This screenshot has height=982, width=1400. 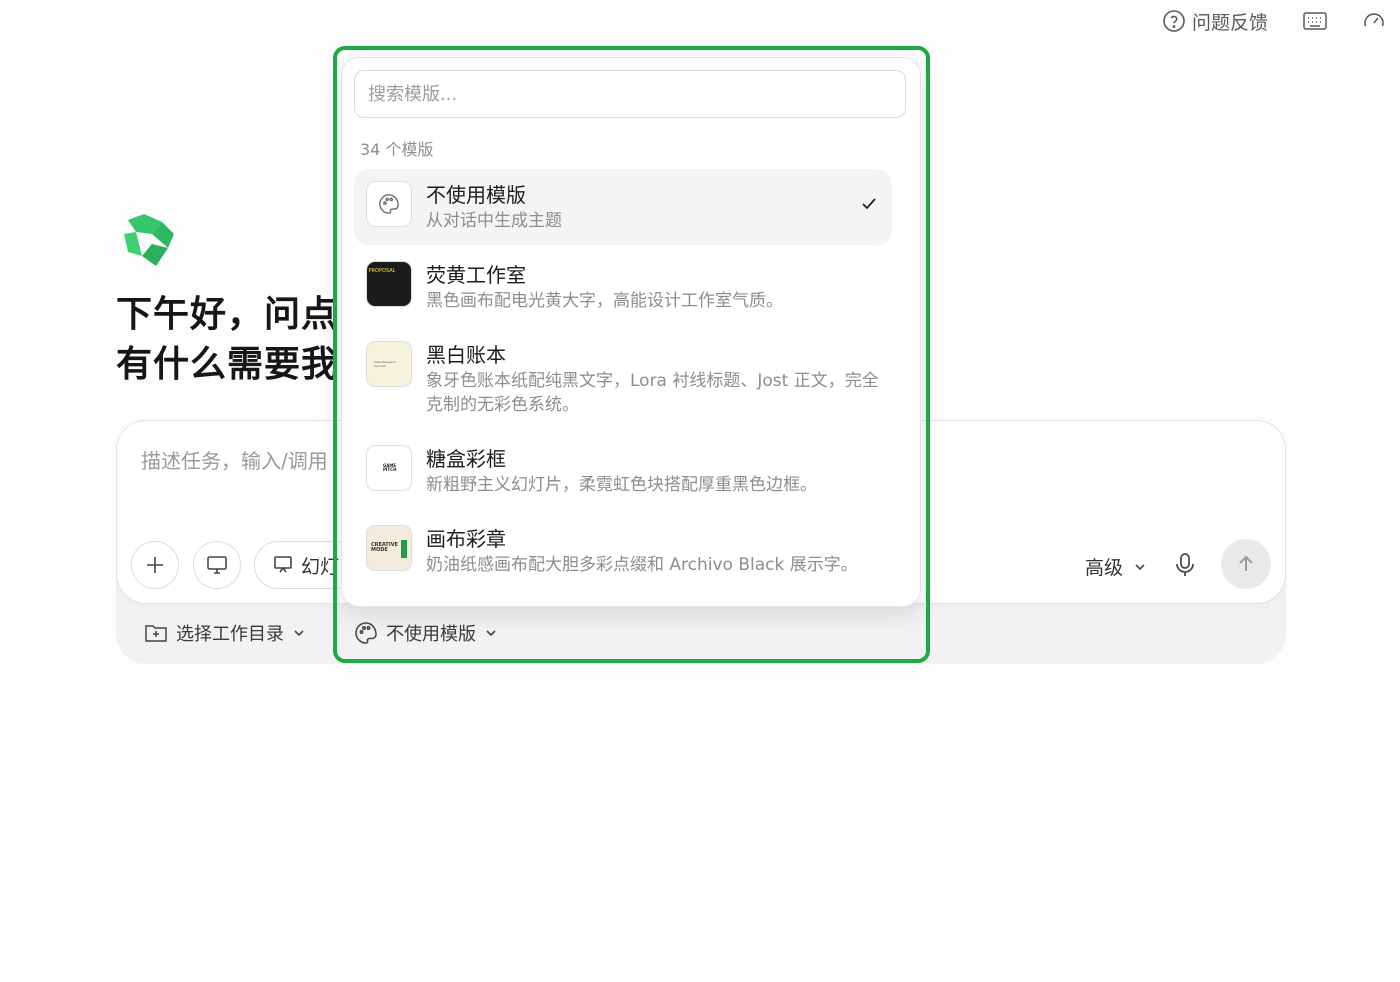 What do you see at coordinates (466, 459) in the screenshot?
I see `template-title: 糖盒彩框` at bounding box center [466, 459].